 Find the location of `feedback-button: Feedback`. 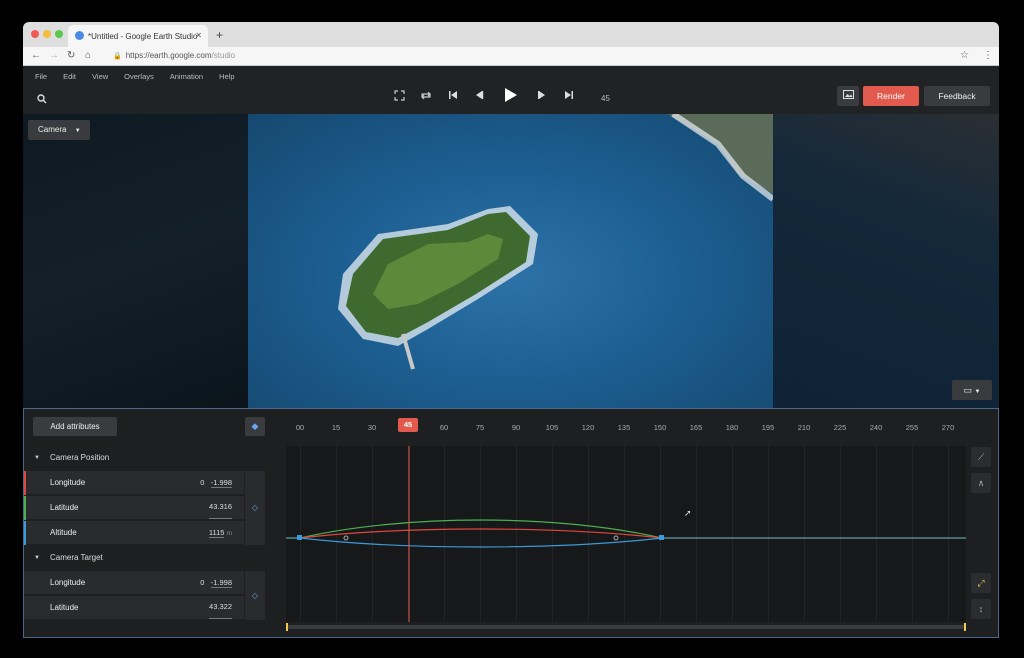

feedback-button: Feedback is located at coordinates (957, 96).